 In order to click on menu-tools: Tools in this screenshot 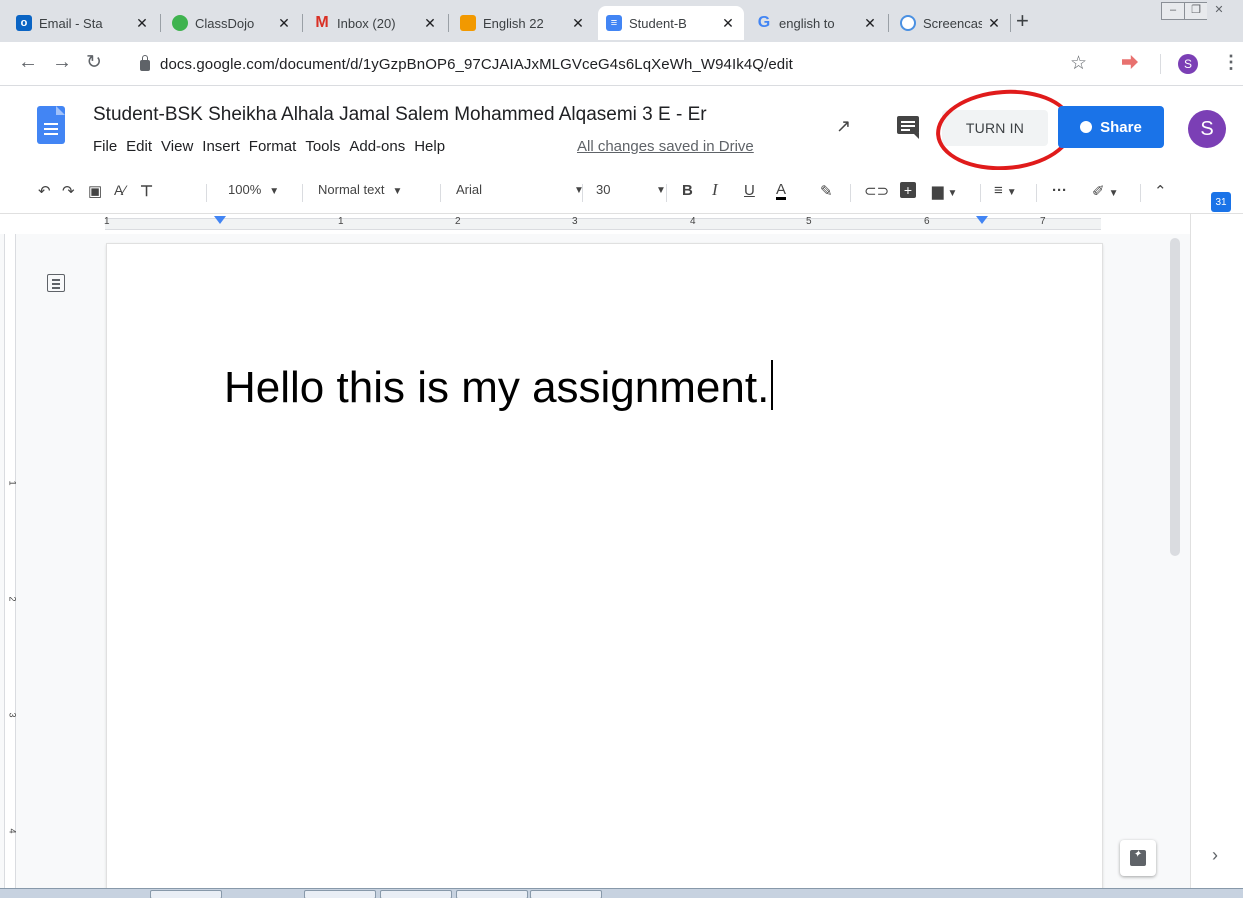, I will do `click(322, 146)`.